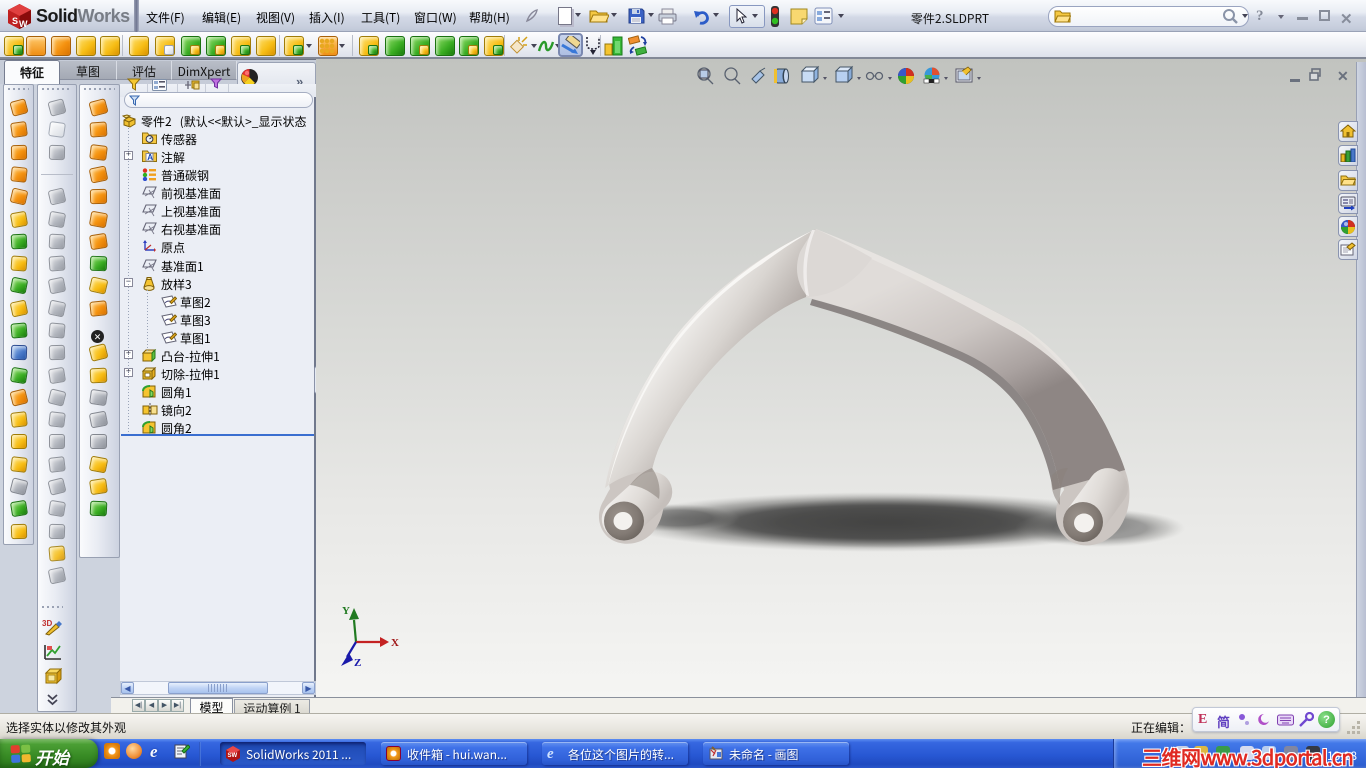 The image size is (1366, 768). Describe the element at coordinates (346, 611) in the screenshot. I see `svg-text: Y` at that location.